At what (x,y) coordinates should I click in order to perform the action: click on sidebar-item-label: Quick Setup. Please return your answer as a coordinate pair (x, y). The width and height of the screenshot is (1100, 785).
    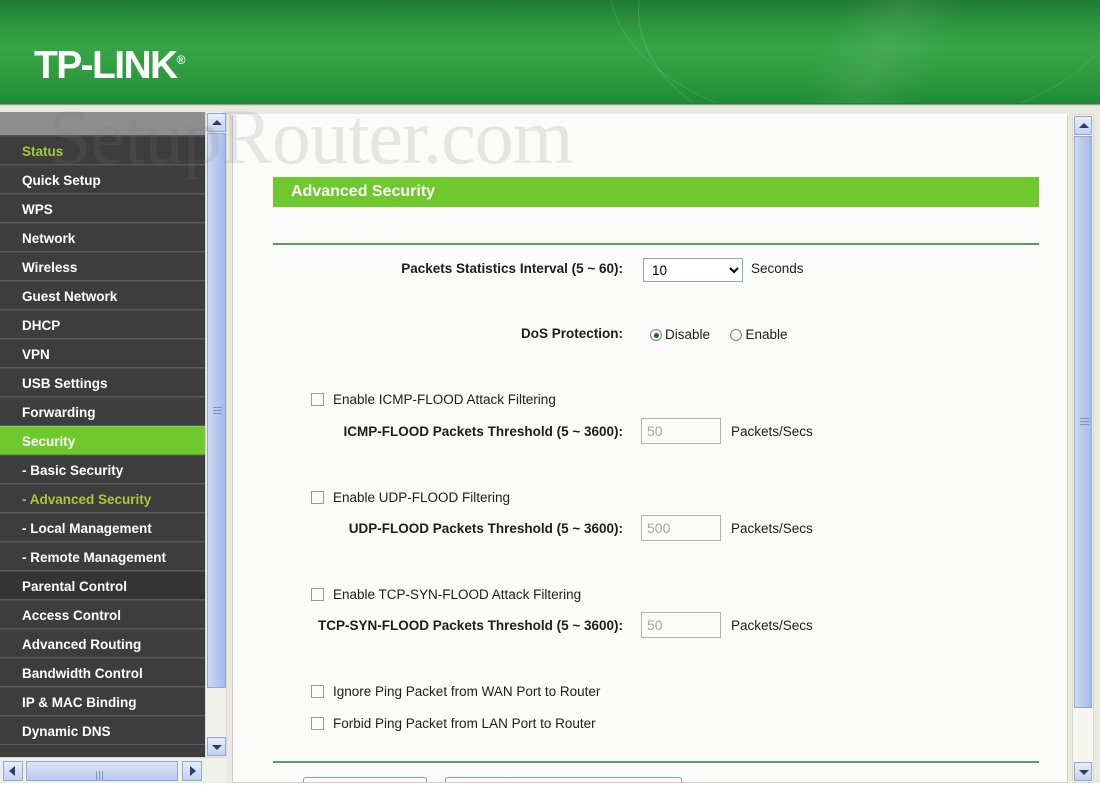
    Looking at the image, I should click on (61, 180).